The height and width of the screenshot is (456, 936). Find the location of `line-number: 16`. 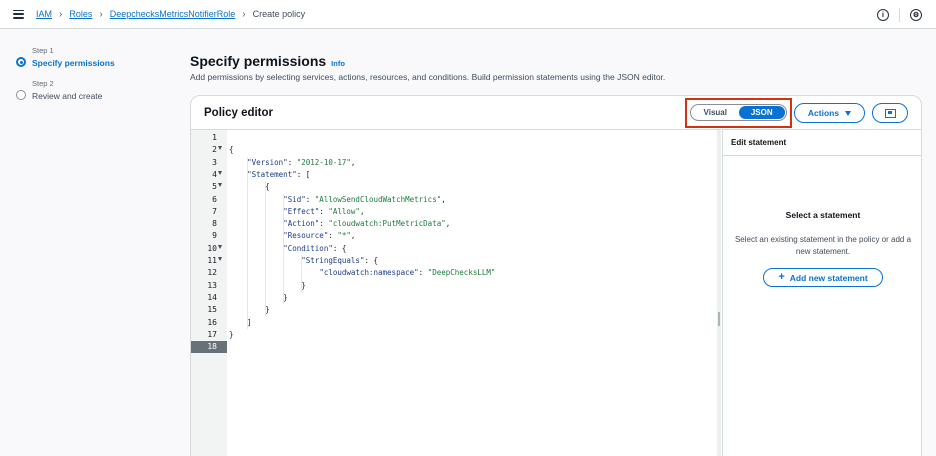

line-number: 16 is located at coordinates (212, 322).